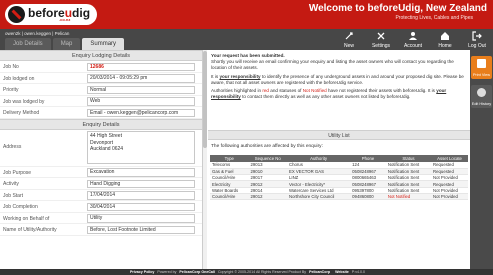 The height and width of the screenshot is (275, 493). I want to click on nav-account-button: Account, so click(413, 39).